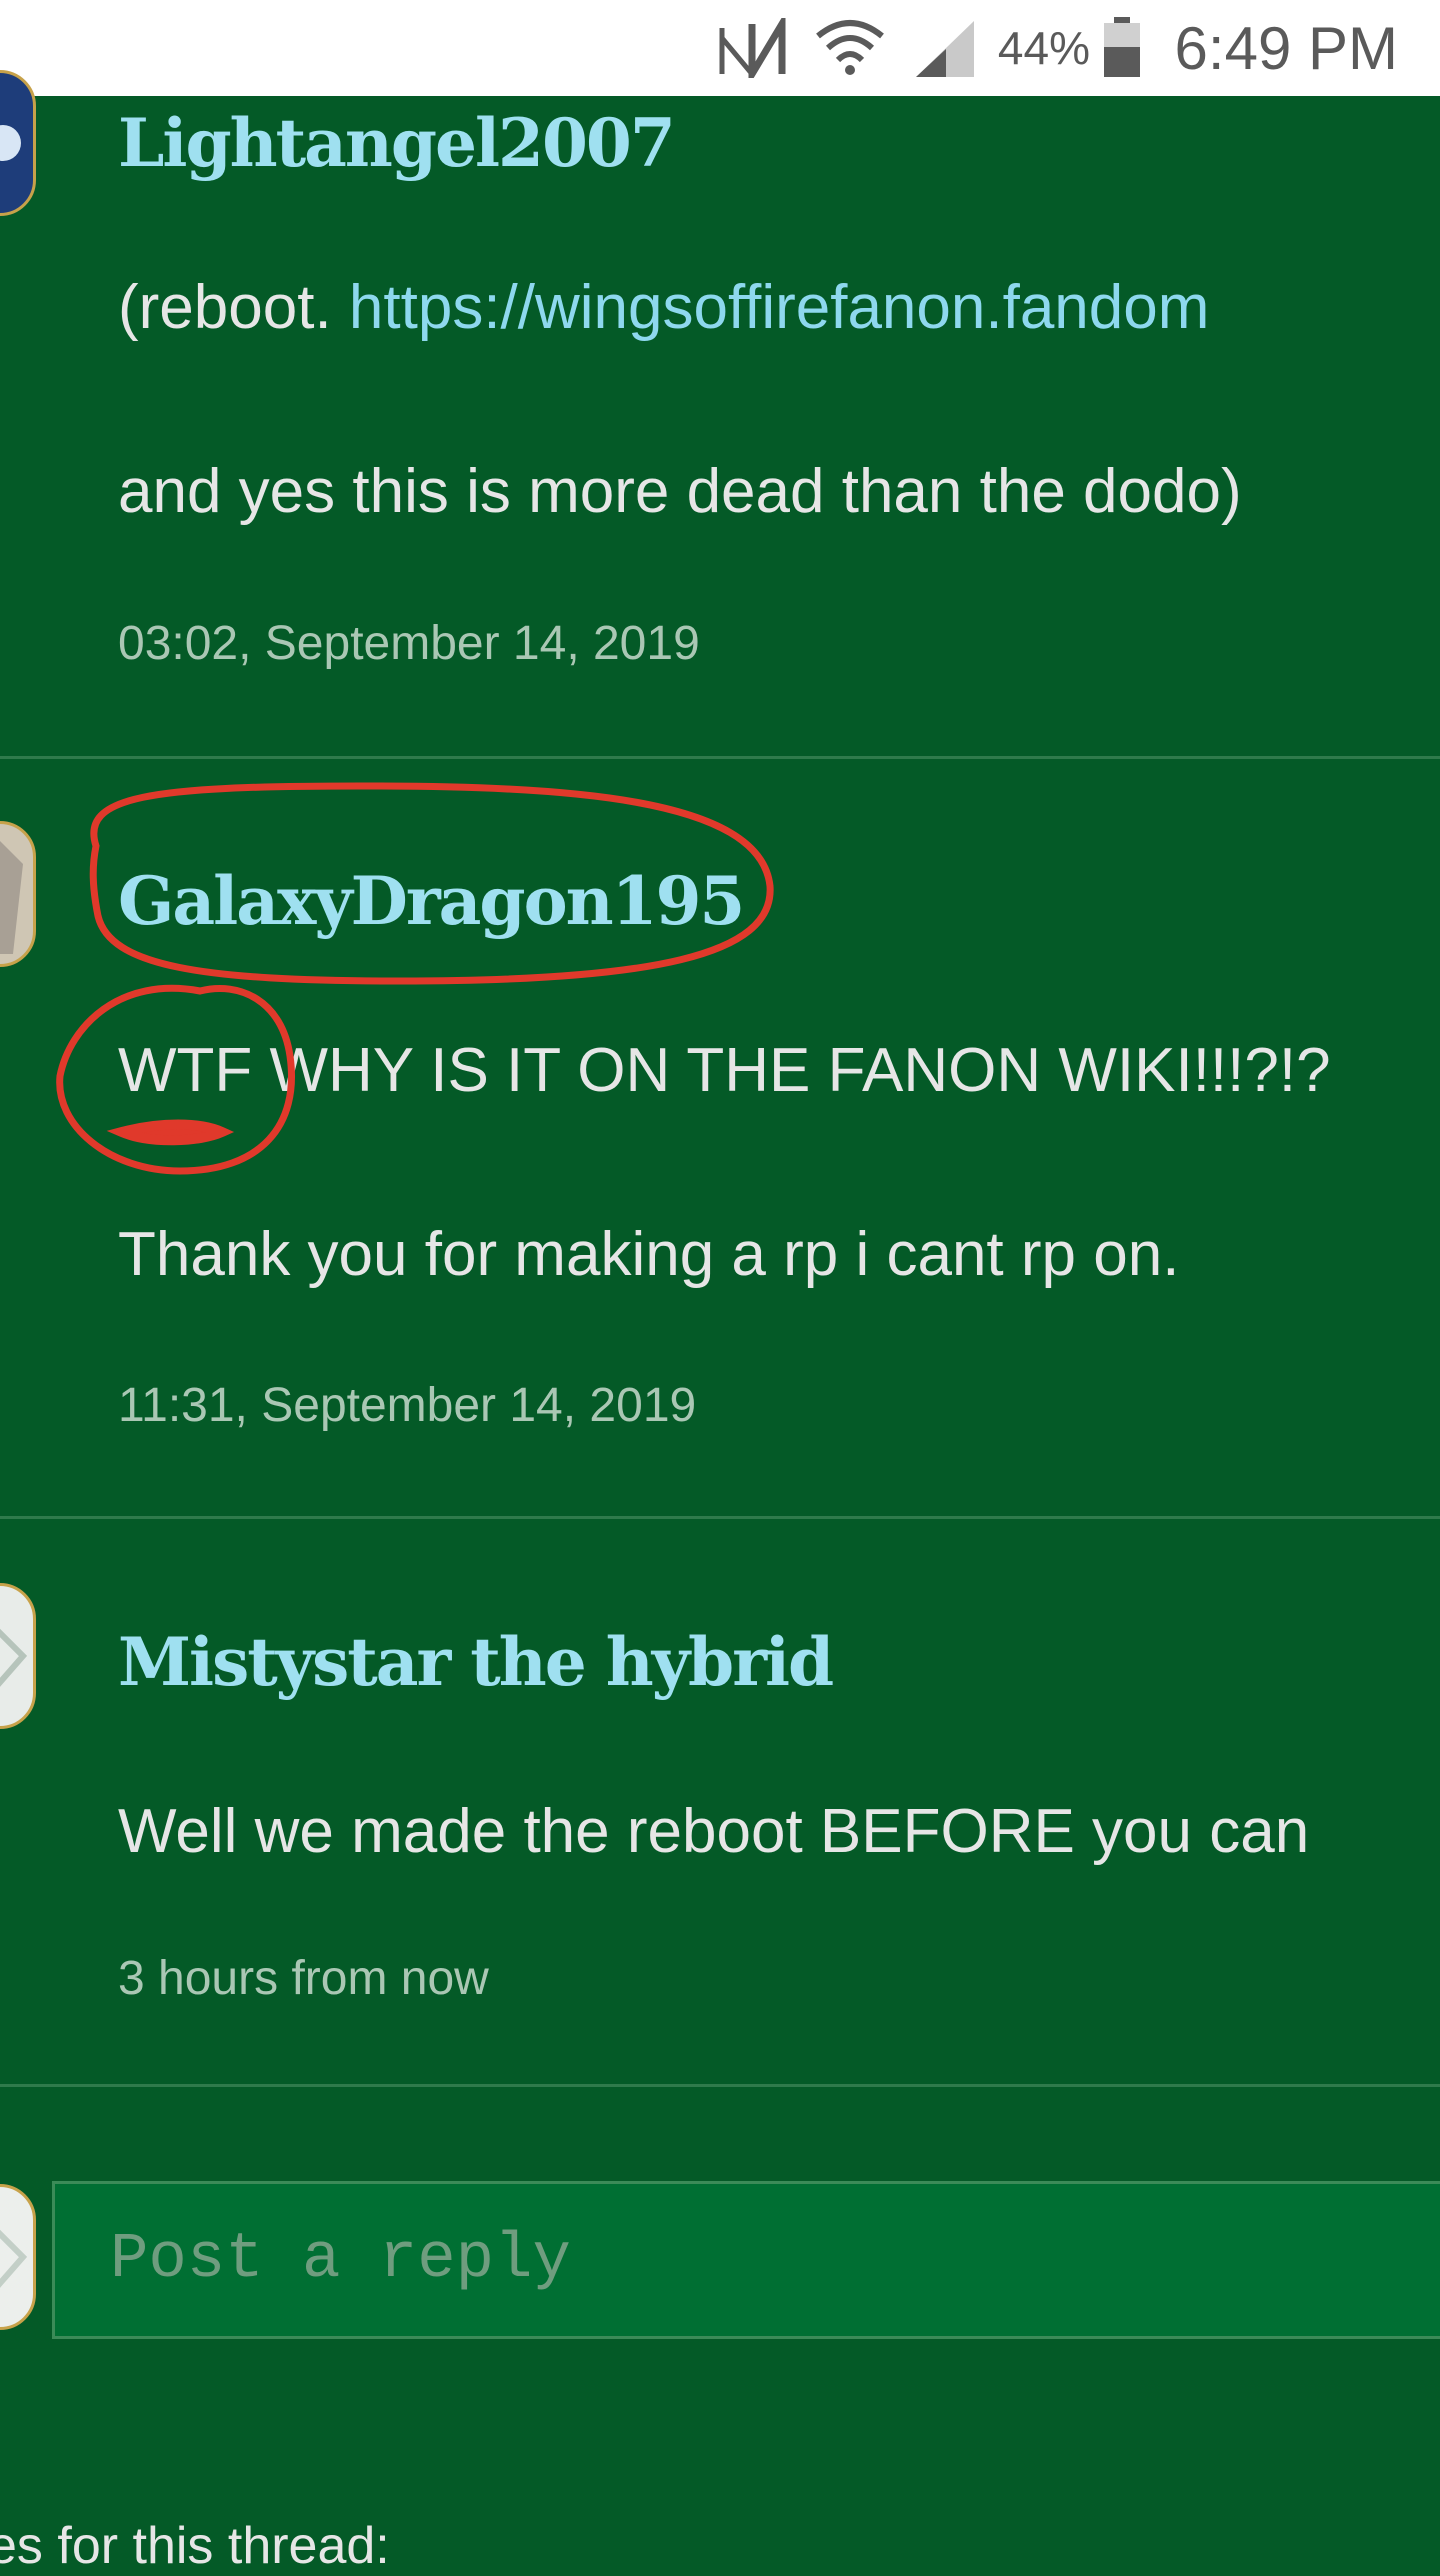  What do you see at coordinates (18, 2257) in the screenshot?
I see `current-user-avatar` at bounding box center [18, 2257].